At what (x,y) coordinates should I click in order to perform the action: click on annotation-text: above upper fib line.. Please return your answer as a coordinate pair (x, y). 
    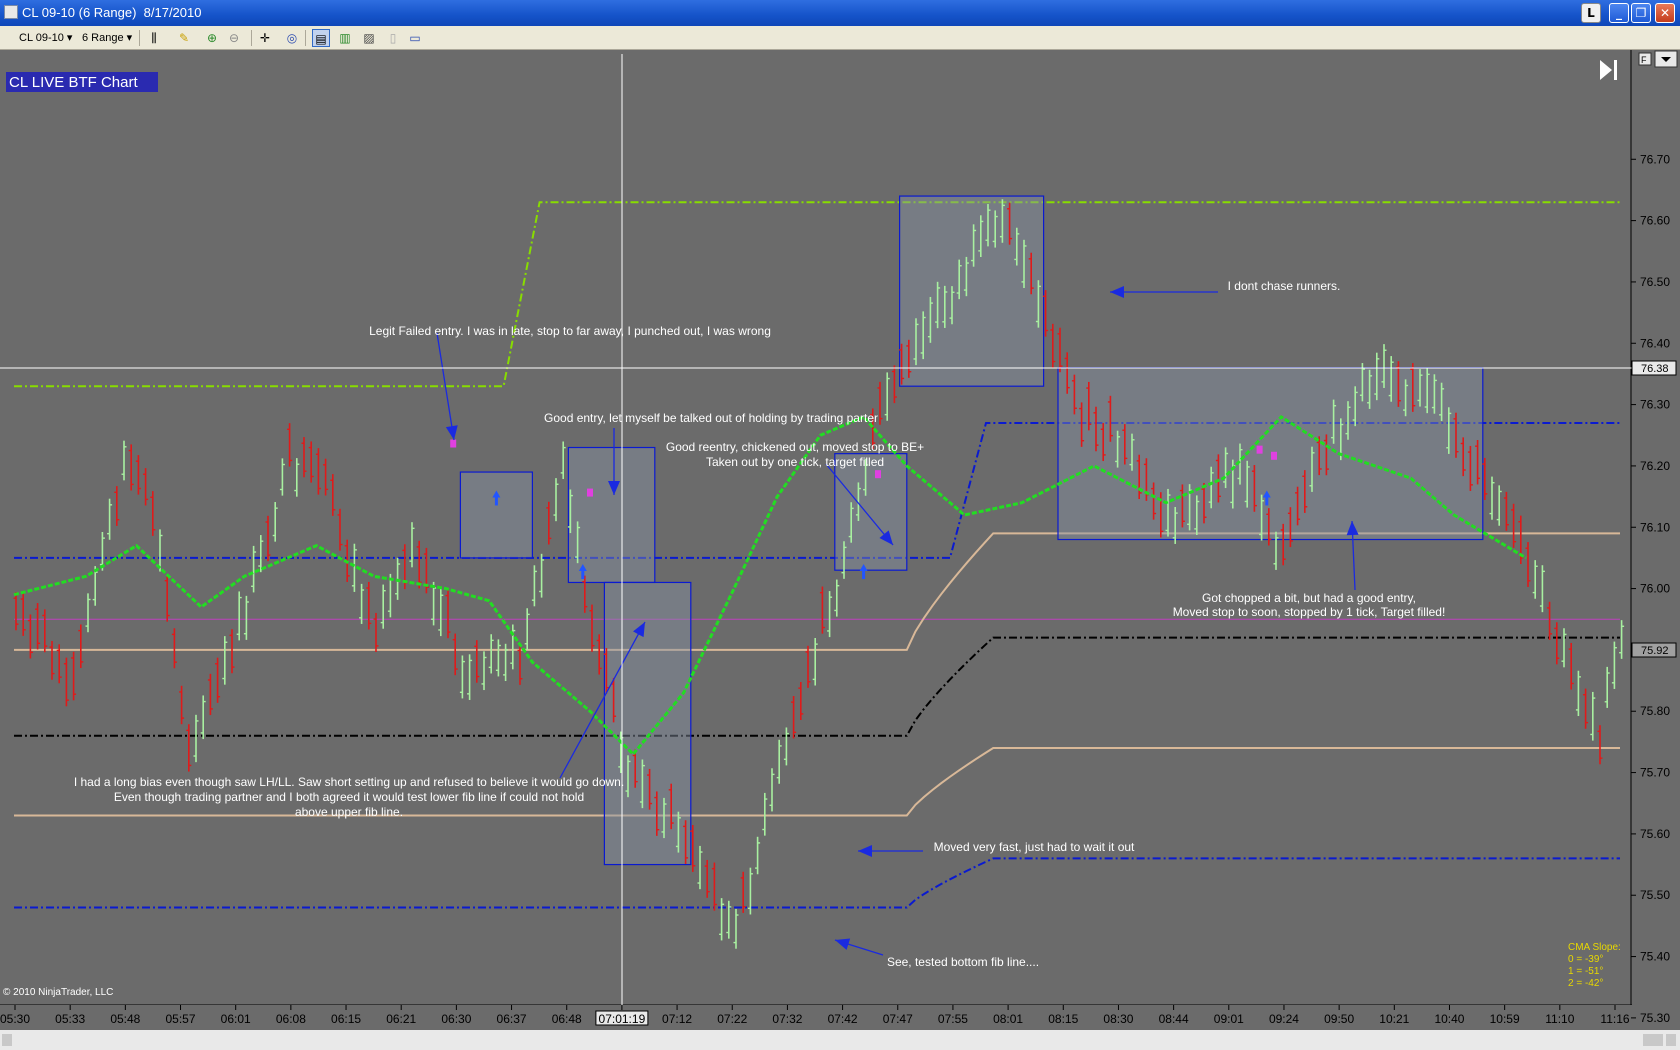
    Looking at the image, I should click on (349, 812).